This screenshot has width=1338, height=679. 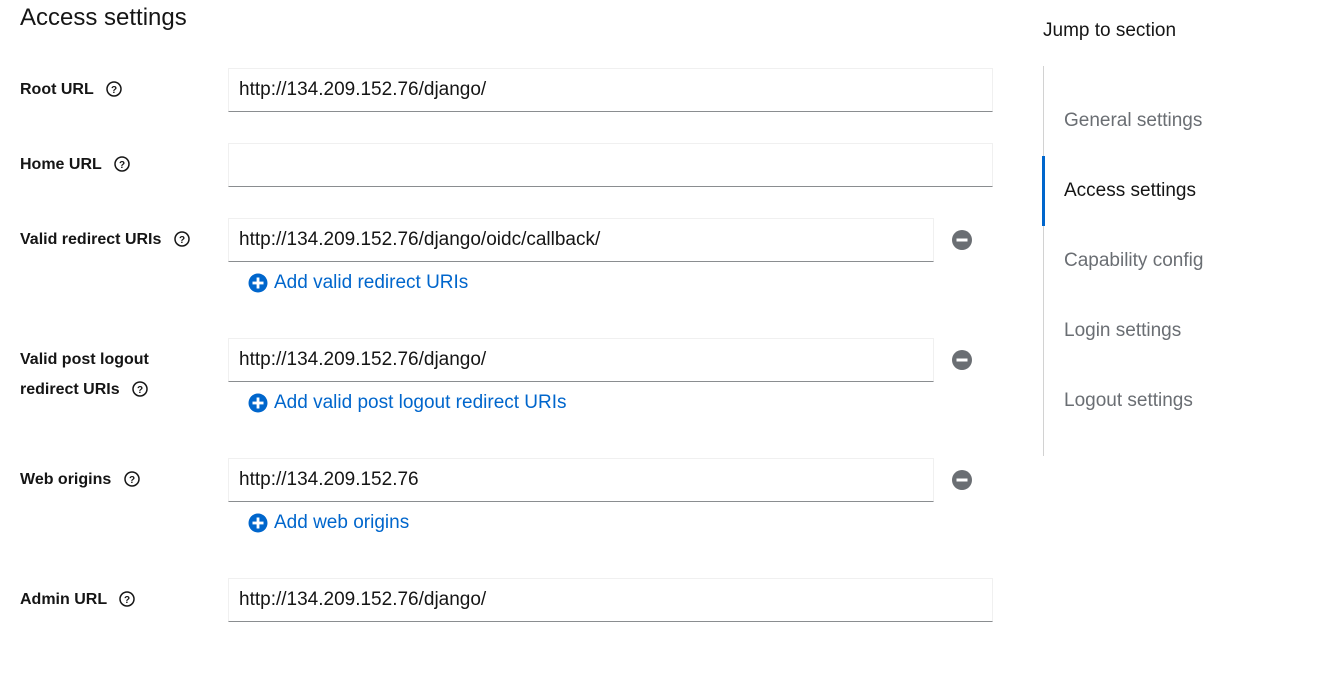 What do you see at coordinates (84, 359) in the screenshot?
I see `valid-post-logout-label-line1: Valid post logout` at bounding box center [84, 359].